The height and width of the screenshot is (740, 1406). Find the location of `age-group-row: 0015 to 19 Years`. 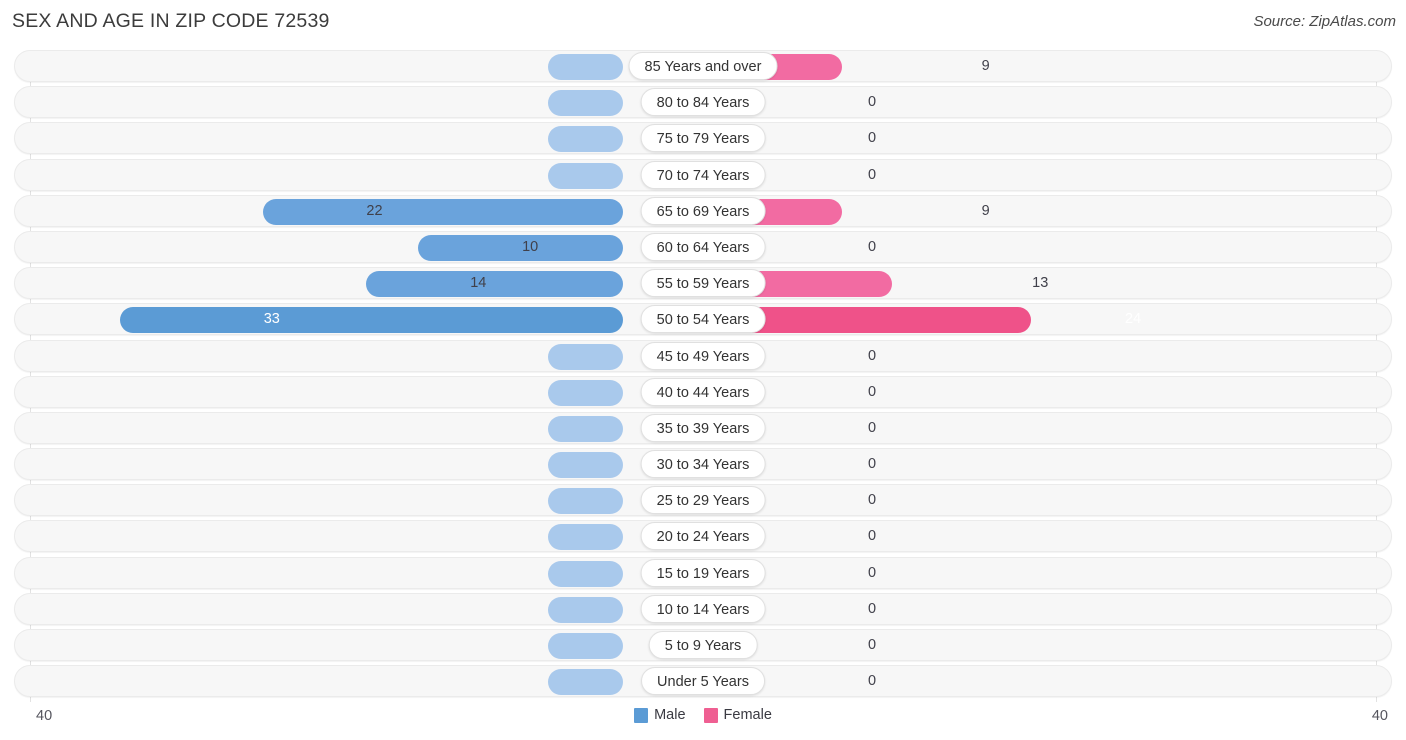

age-group-row: 0015 to 19 Years is located at coordinates (703, 572).